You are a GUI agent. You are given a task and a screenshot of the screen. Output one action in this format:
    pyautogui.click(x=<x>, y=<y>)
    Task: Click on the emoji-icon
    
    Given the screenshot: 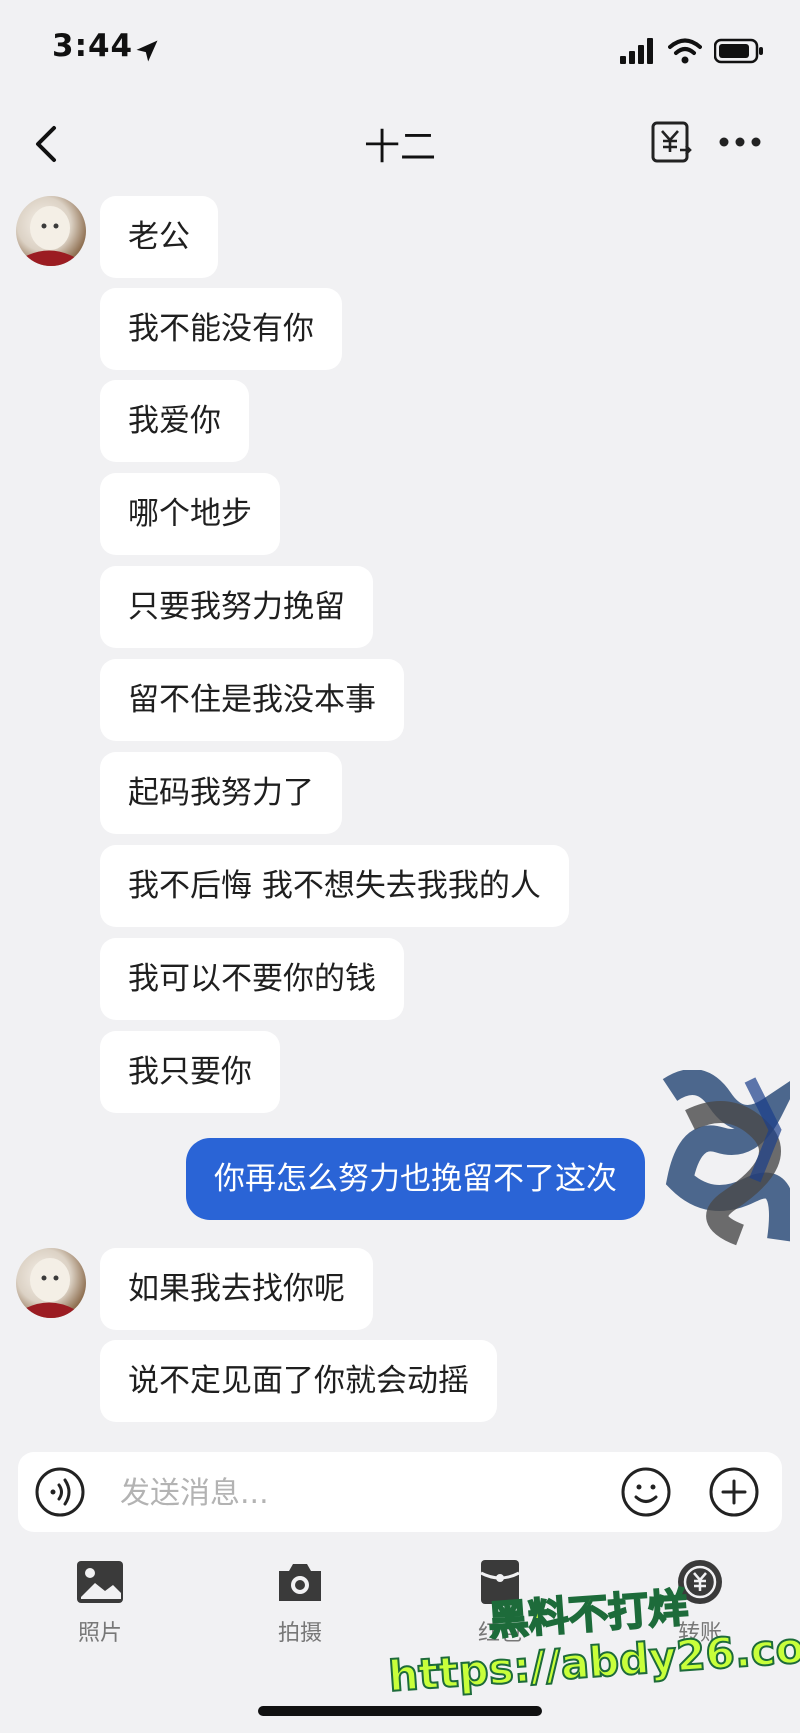 What is the action you would take?
    pyautogui.click(x=646, y=1492)
    